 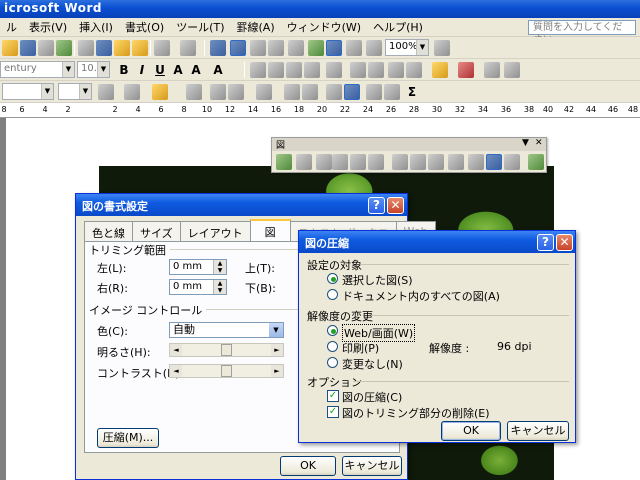 What do you see at coordinates (46, 48) in the screenshot?
I see `print-preview-icon` at bounding box center [46, 48].